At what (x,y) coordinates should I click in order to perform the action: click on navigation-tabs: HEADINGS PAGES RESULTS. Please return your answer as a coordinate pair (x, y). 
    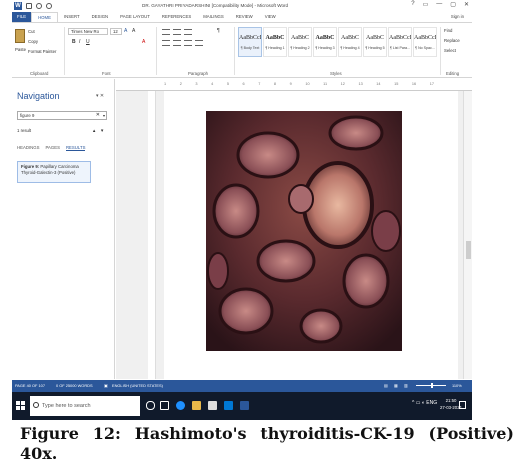
    Looking at the image, I should click on (51, 148).